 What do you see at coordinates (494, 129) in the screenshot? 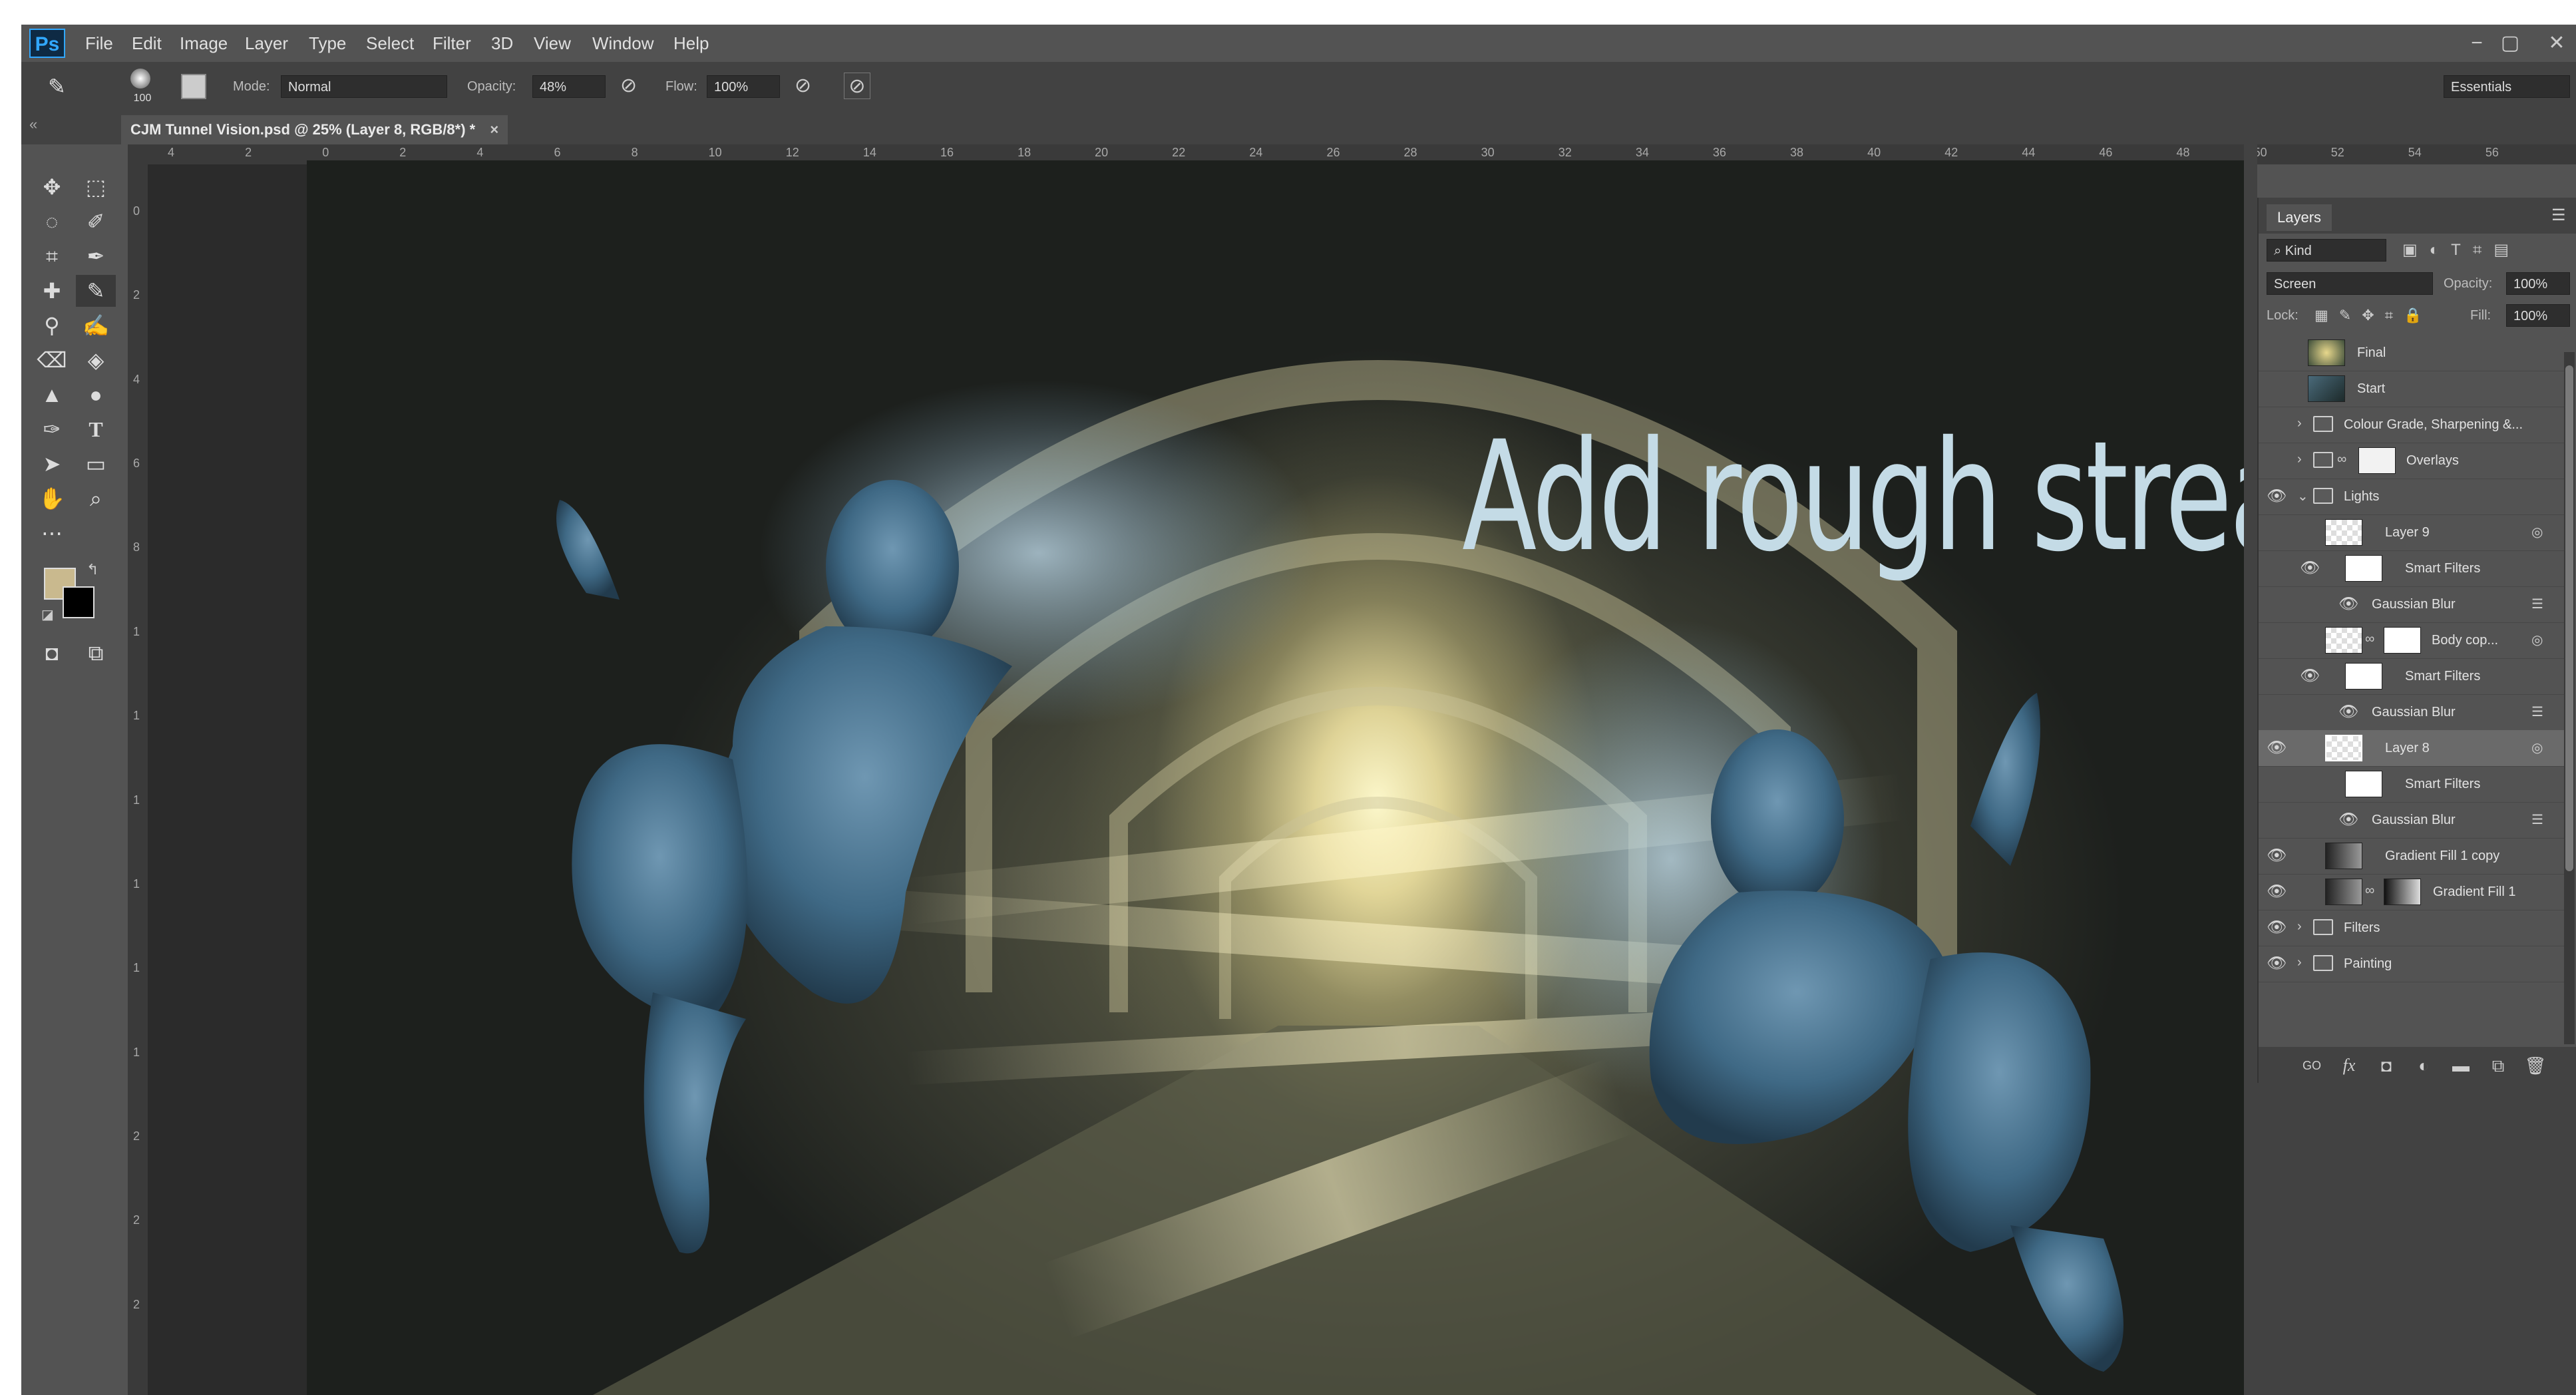
I see `tab-close-icon: ×` at bounding box center [494, 129].